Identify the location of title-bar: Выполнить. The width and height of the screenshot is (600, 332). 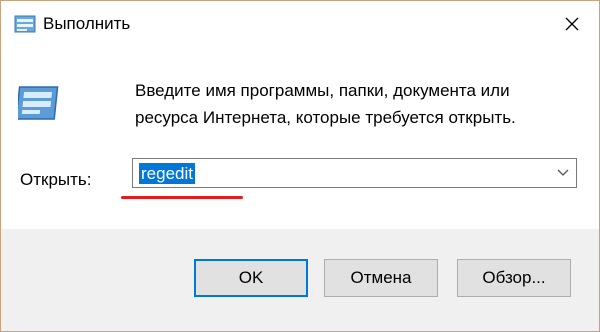
(300, 24).